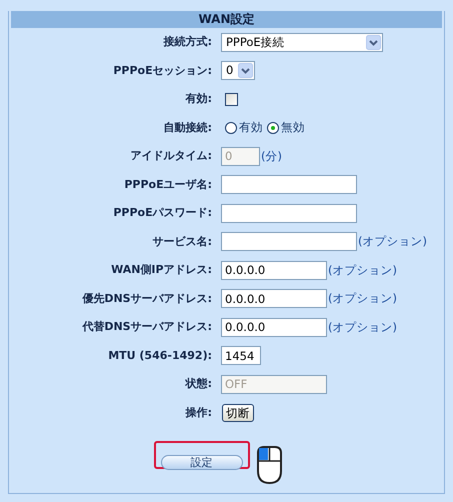 Image resolution: width=453 pixels, height=502 pixels. I want to click on field-label: 接続方式:, so click(187, 42).